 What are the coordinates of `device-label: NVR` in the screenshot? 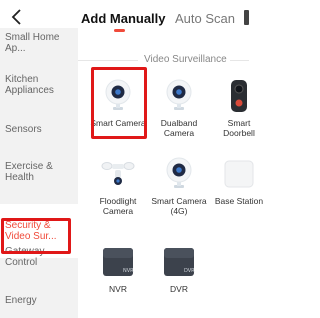 It's located at (118, 289).